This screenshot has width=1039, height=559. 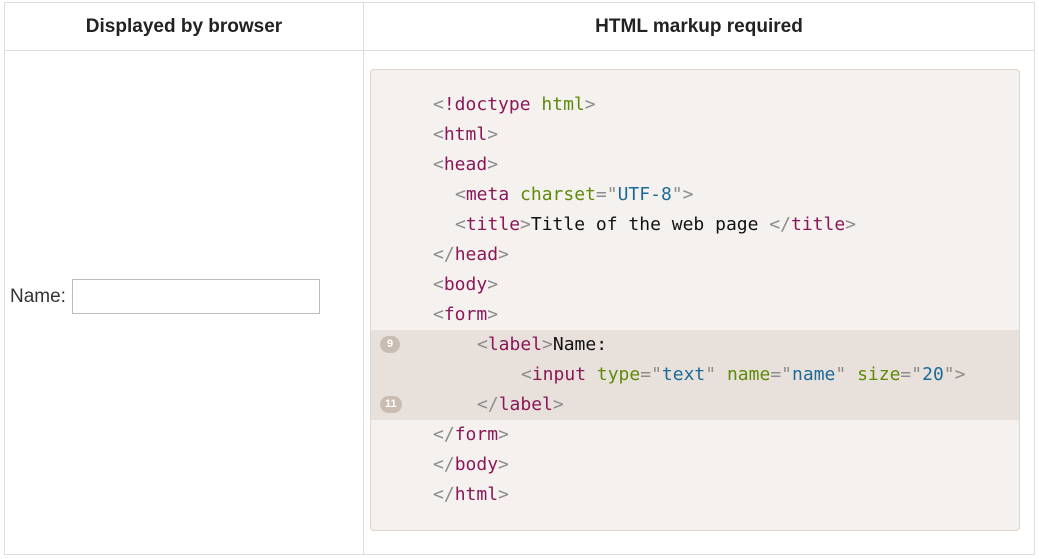 I want to click on code-text: <head>, so click(x=465, y=165).